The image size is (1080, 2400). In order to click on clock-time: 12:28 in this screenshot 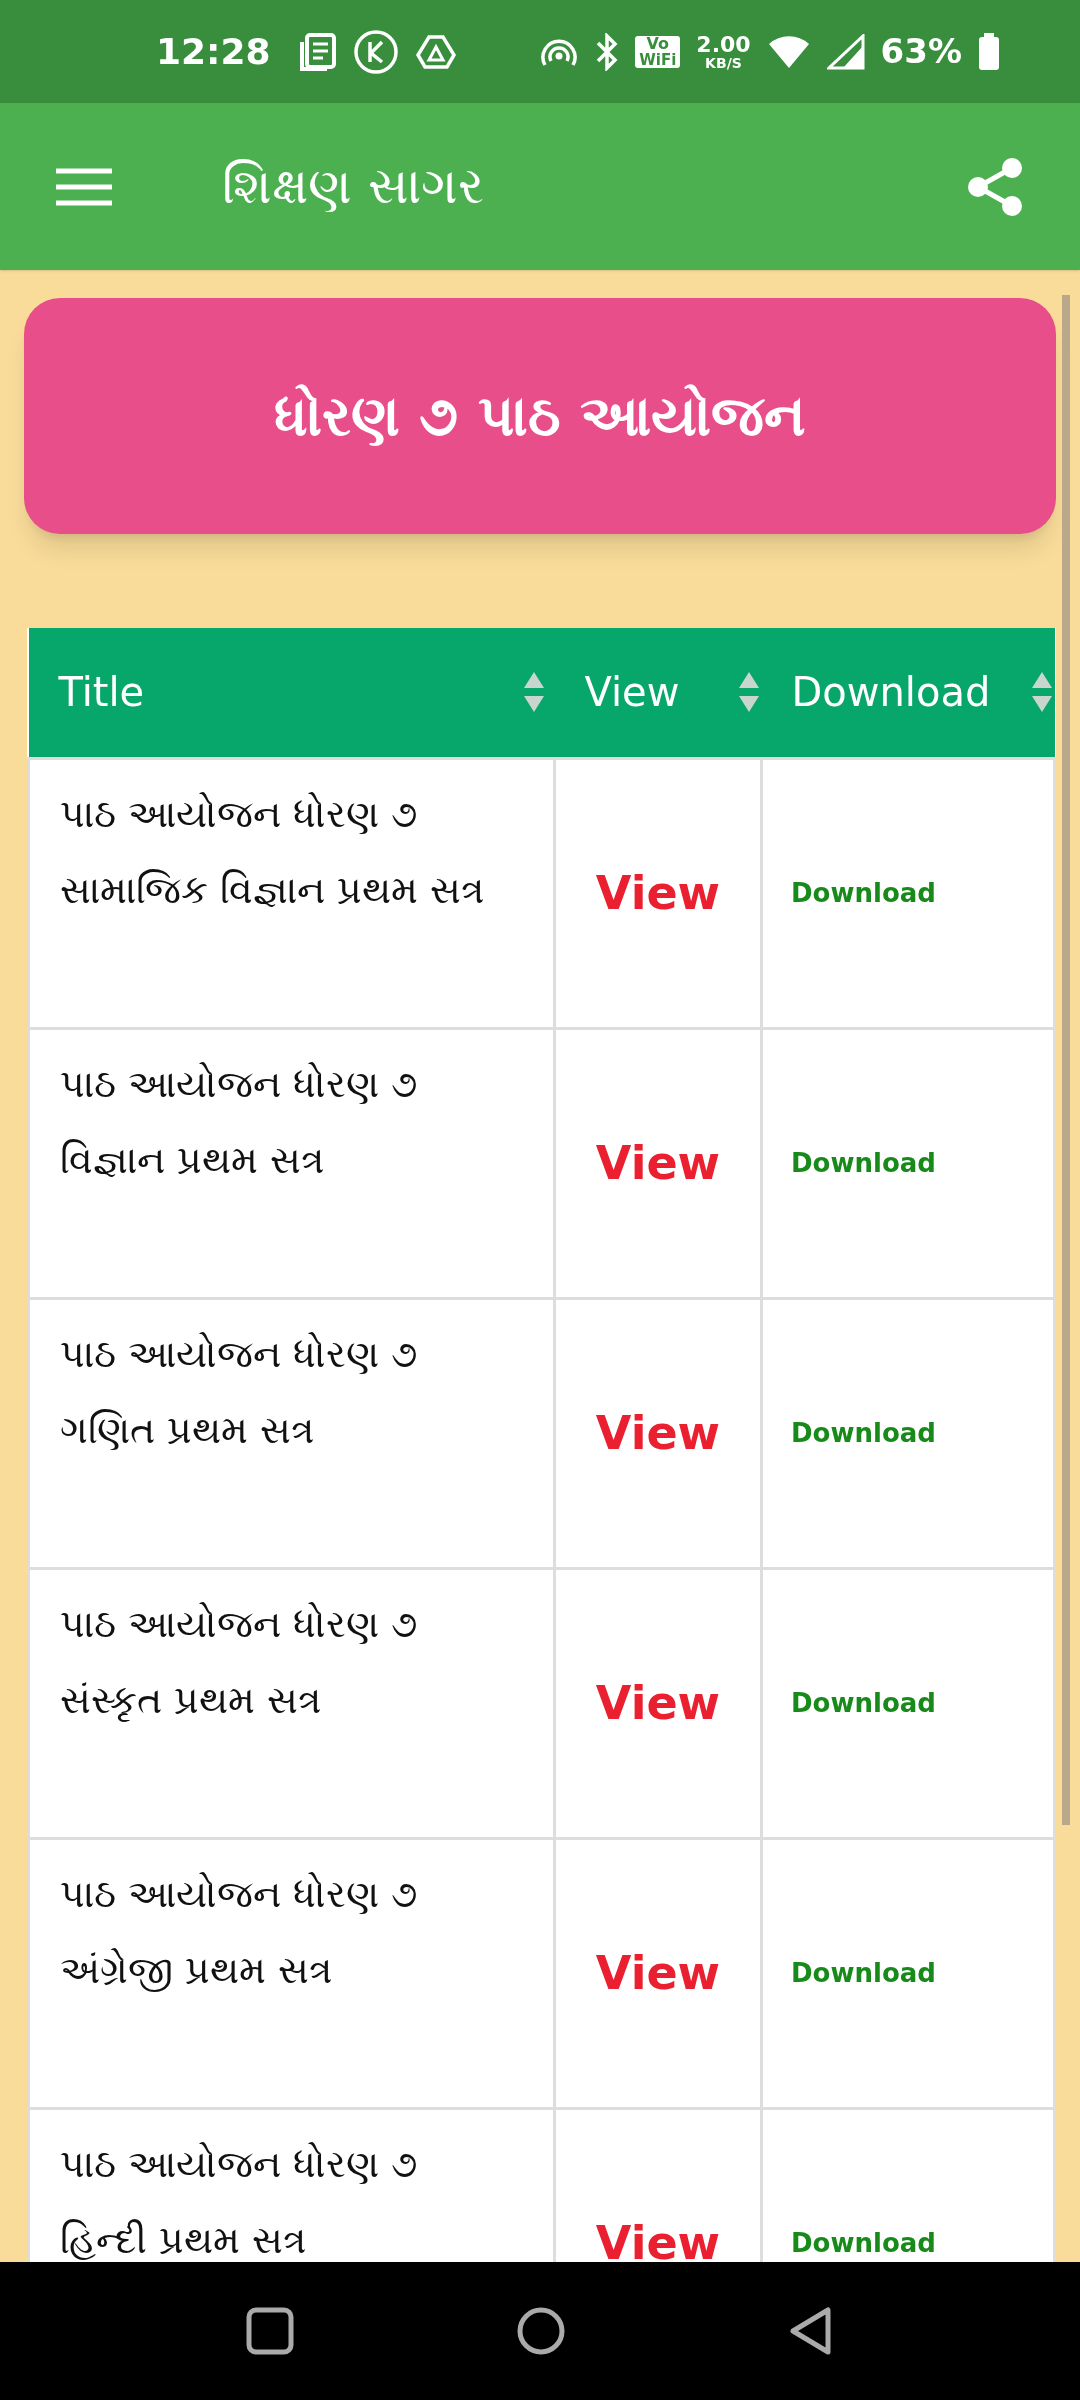, I will do `click(213, 51)`.